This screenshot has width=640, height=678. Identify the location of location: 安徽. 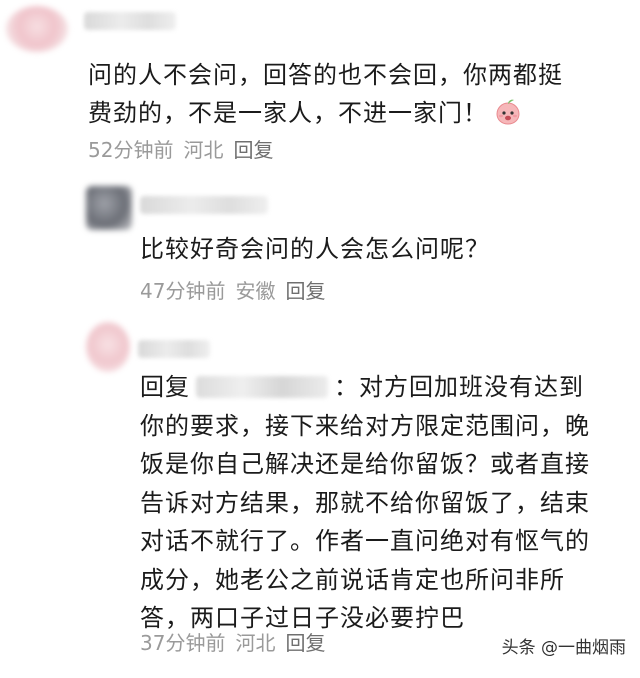
(255, 291).